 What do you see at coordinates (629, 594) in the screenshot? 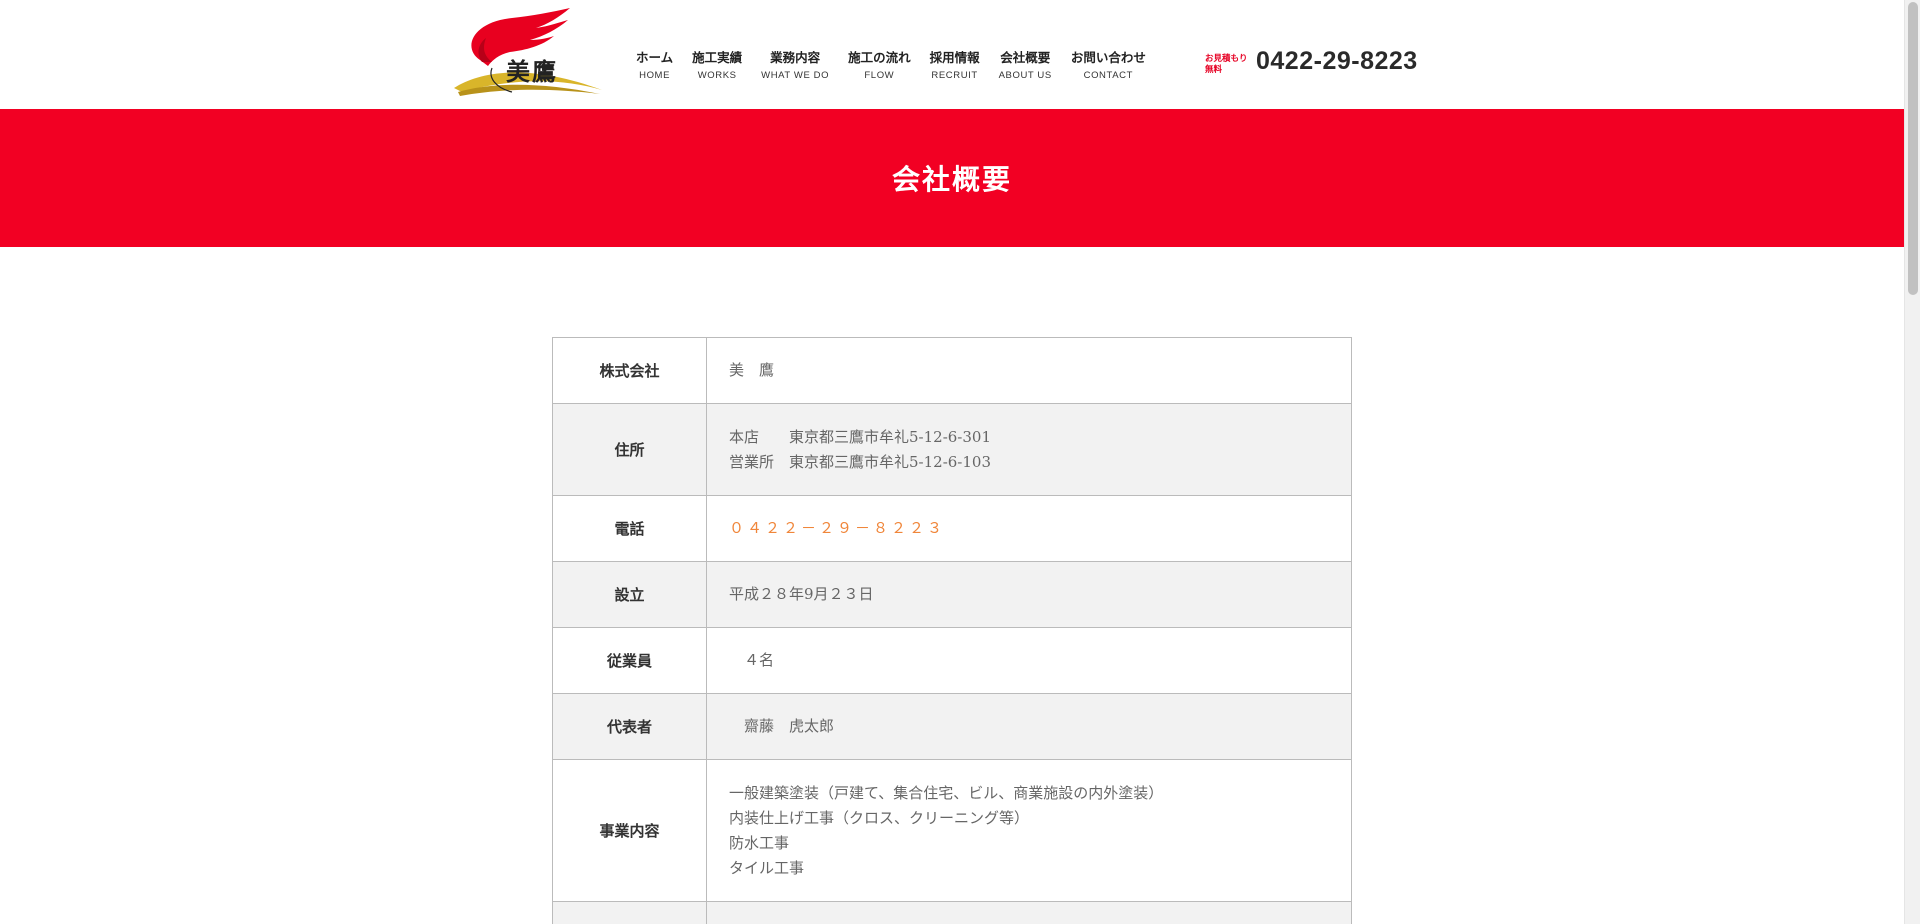
I see `row-label: 設立` at bounding box center [629, 594].